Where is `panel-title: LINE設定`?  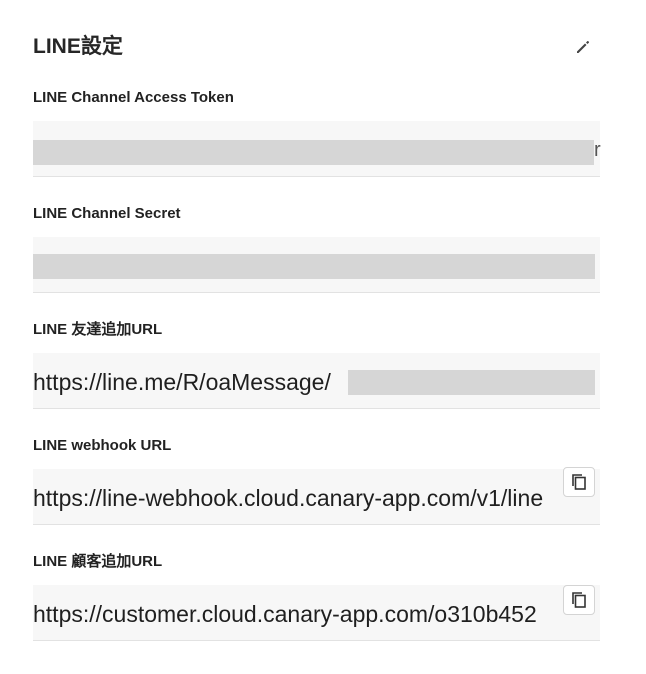
panel-title: LINE設定 is located at coordinates (78, 46).